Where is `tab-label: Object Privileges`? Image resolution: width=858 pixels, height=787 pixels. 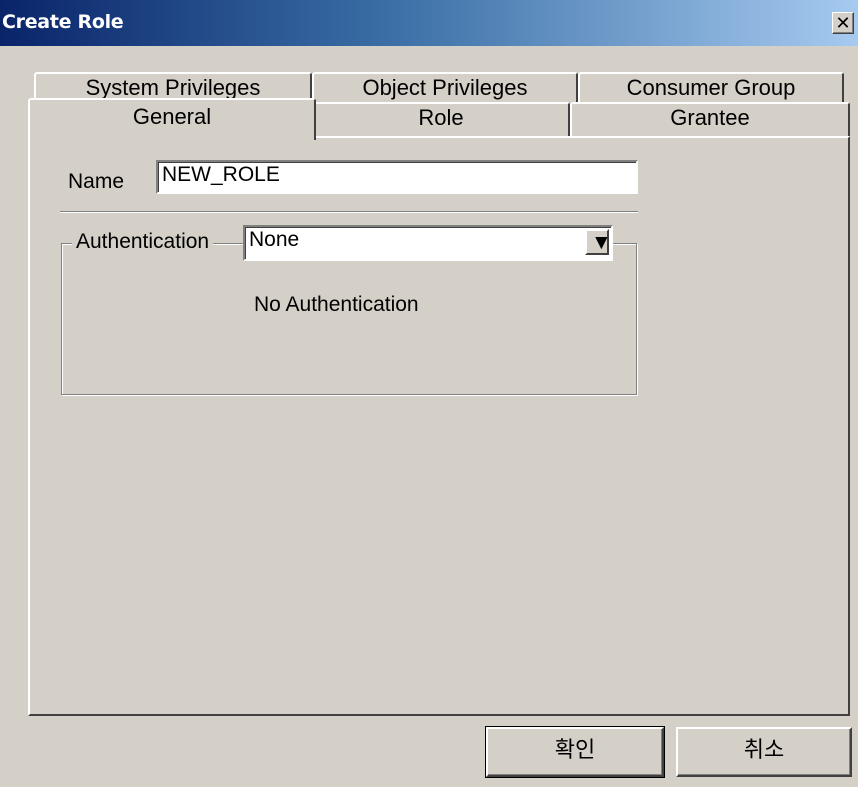 tab-label: Object Privileges is located at coordinates (445, 87).